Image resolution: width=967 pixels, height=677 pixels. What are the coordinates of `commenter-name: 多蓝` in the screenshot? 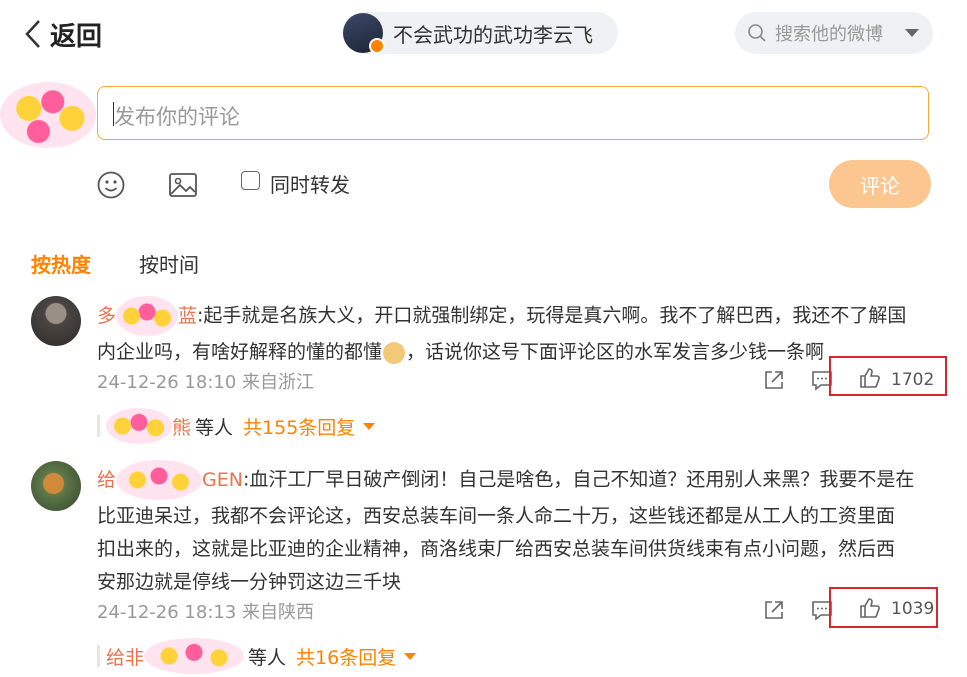 It's located at (147, 316).